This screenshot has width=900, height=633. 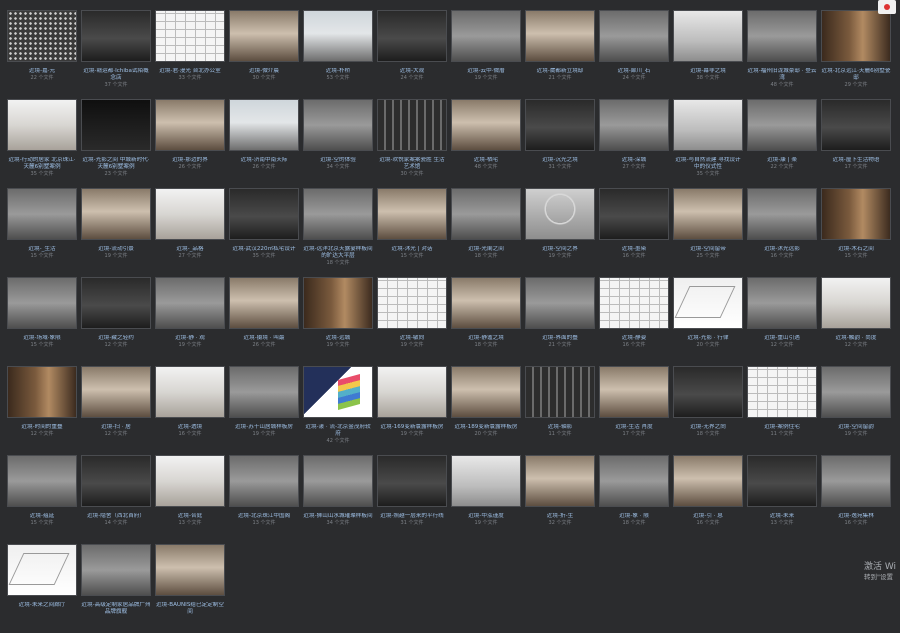 What do you see at coordinates (856, 143) in the screenshot?
I see `folder-item: 近境-屋下生活物语 17 个文件` at bounding box center [856, 143].